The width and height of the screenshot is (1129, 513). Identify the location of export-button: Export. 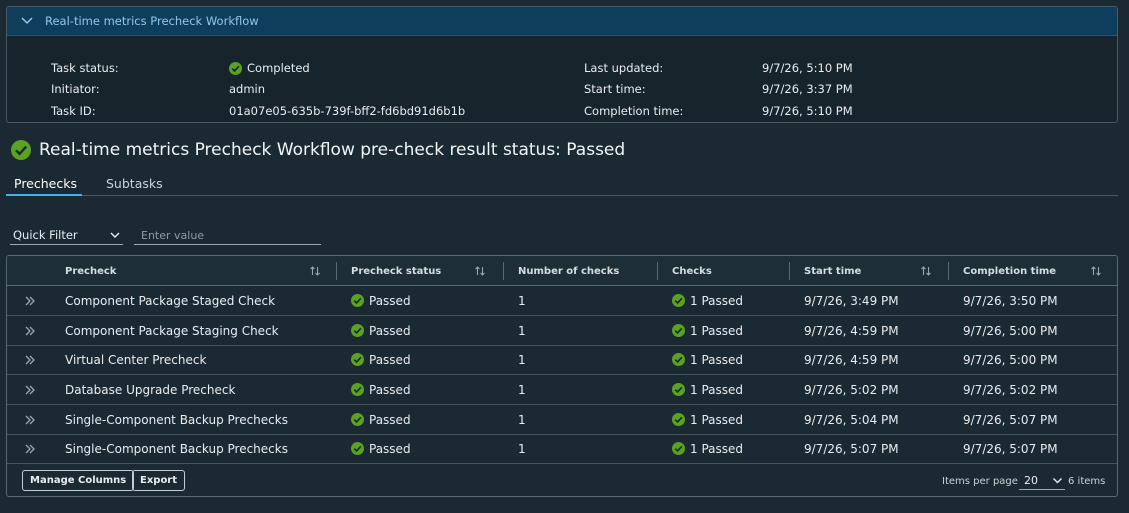
(159, 480).